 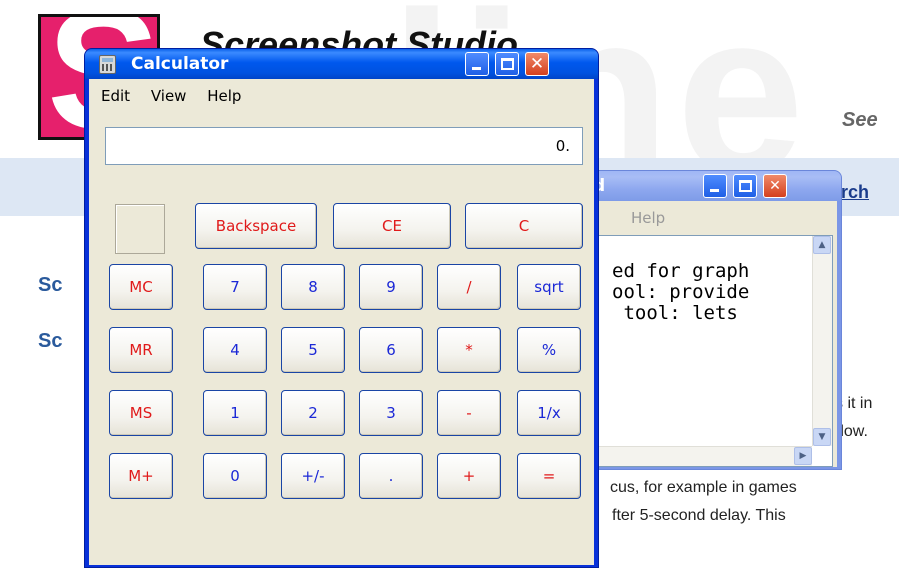 I want to click on divide-button: /, so click(x=469, y=287).